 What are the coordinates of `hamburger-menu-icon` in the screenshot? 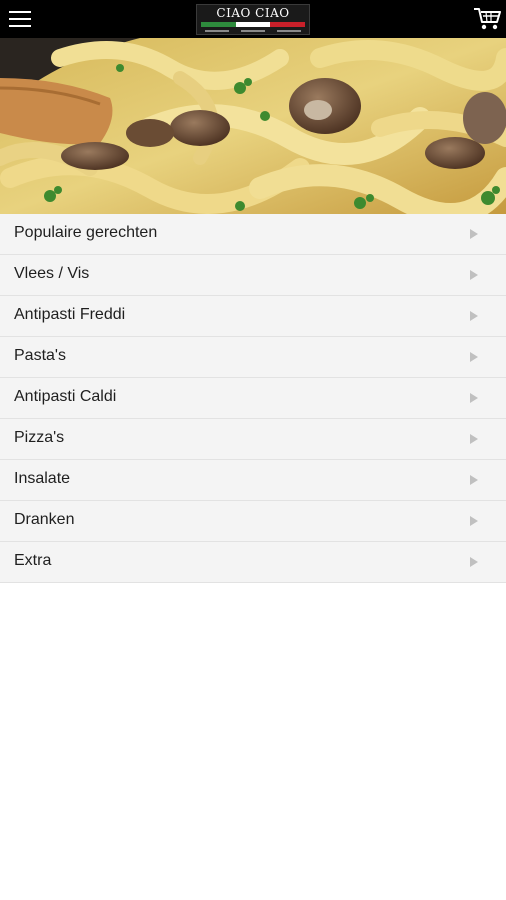 It's located at (20, 20).